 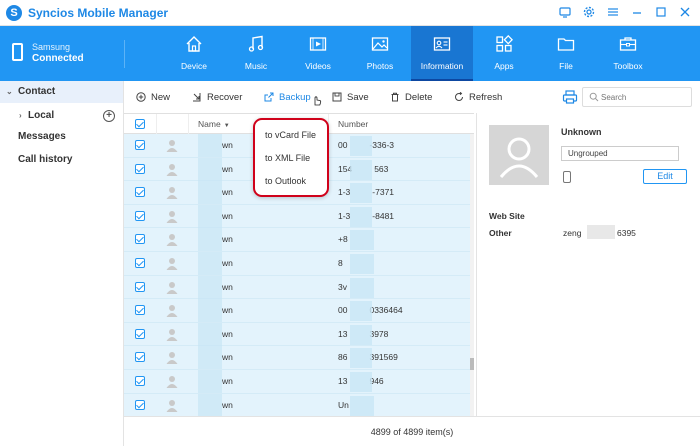 What do you see at coordinates (342, 286) in the screenshot?
I see `number-start: 3v` at bounding box center [342, 286].